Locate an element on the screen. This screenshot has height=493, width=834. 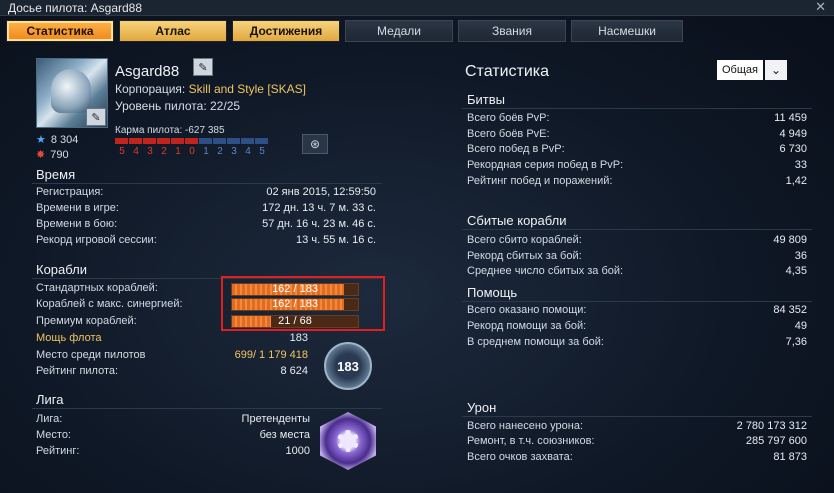
shield-stat: ✸ 790 is located at coordinates (52, 155).